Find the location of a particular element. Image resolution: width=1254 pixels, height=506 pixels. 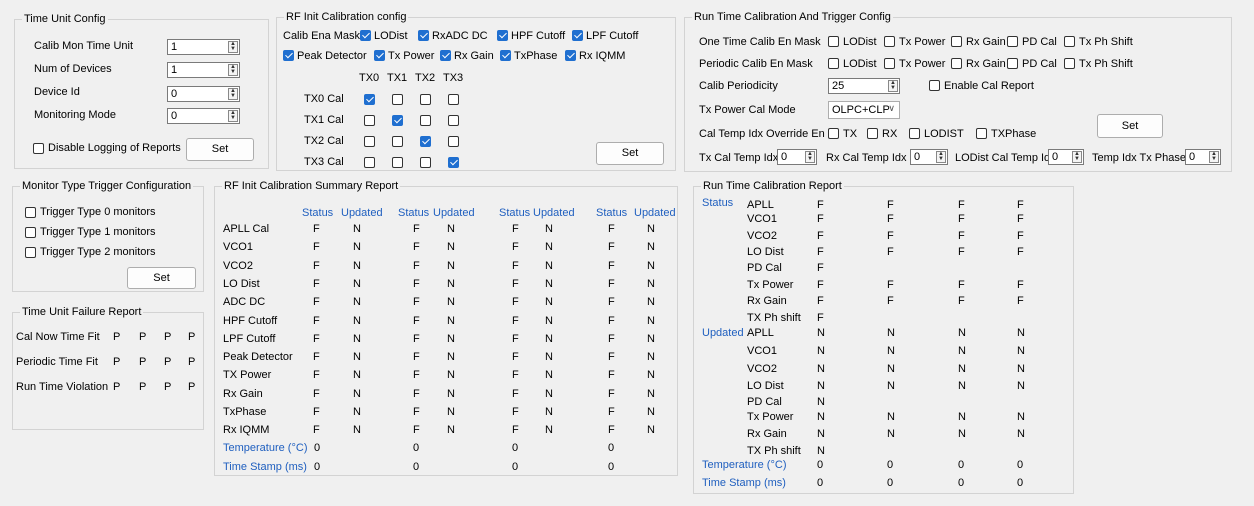

mask-rx-iqmm-label: Rx IQMM is located at coordinates (602, 56).